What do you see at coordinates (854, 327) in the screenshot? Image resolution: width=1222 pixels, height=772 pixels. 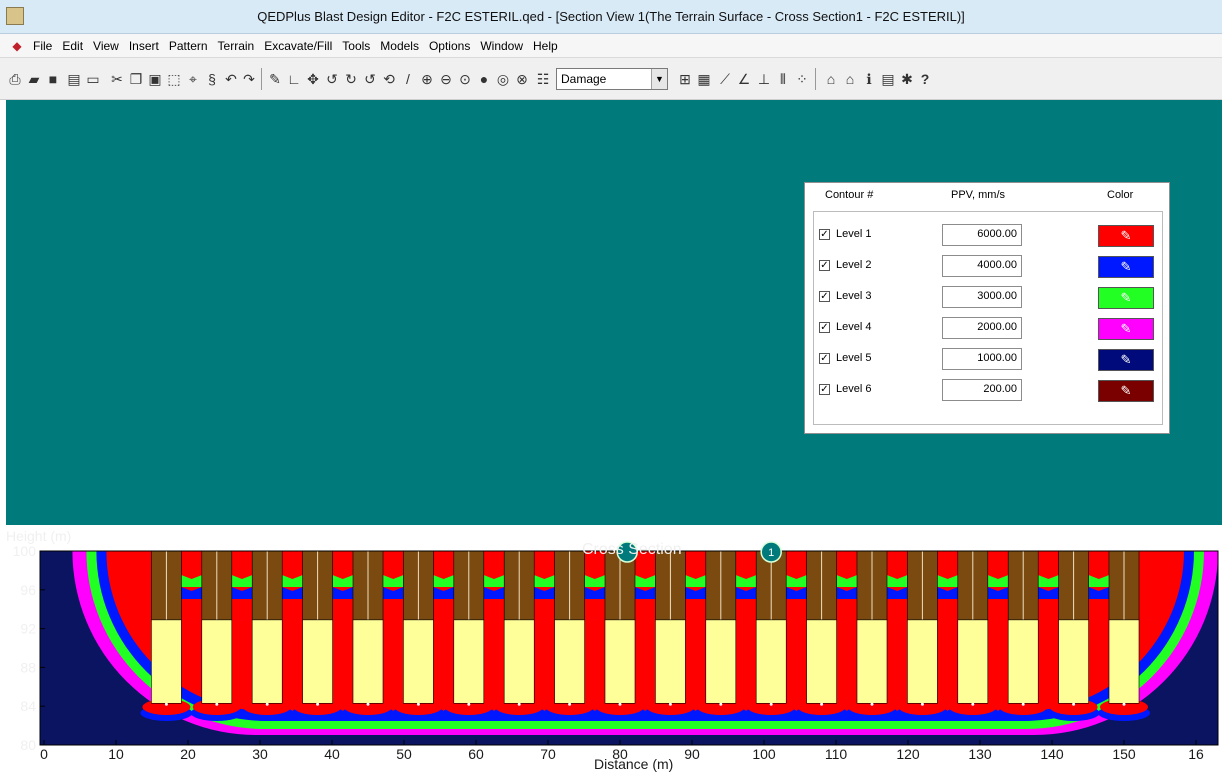 I see `level-4-label: Level 4` at bounding box center [854, 327].